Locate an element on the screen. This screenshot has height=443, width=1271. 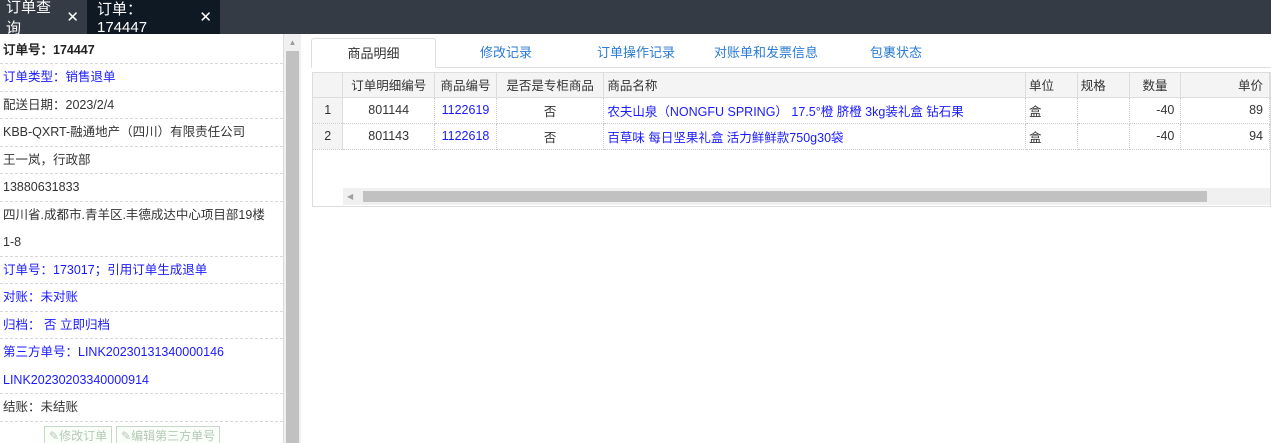
edit-third-party-button: ✎编辑第三方单号 is located at coordinates (168, 434).